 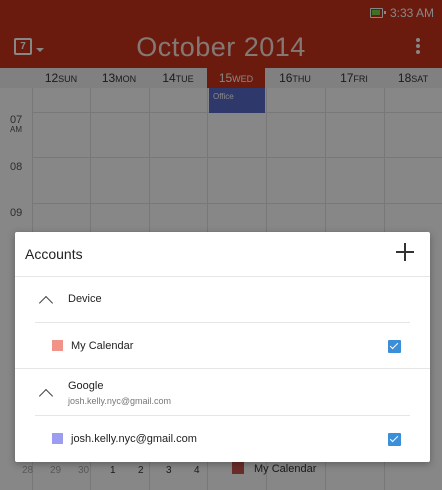 I want to click on add-account-icon, so click(x=405, y=252).